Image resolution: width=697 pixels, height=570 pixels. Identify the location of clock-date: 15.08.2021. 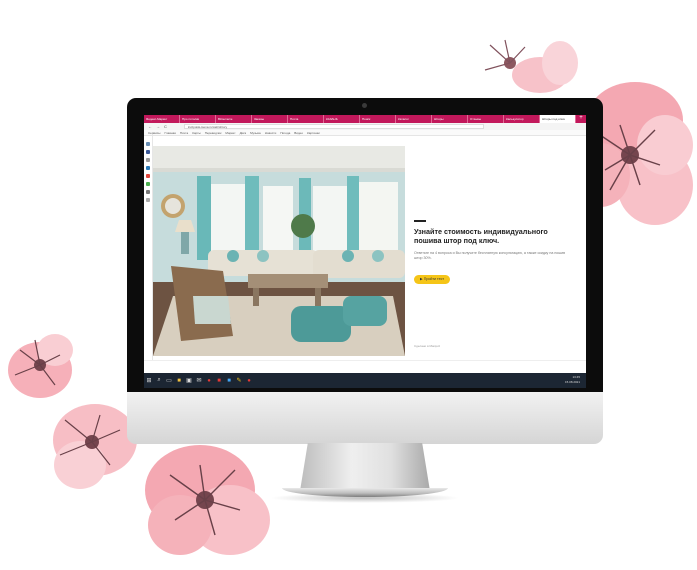
(572, 382).